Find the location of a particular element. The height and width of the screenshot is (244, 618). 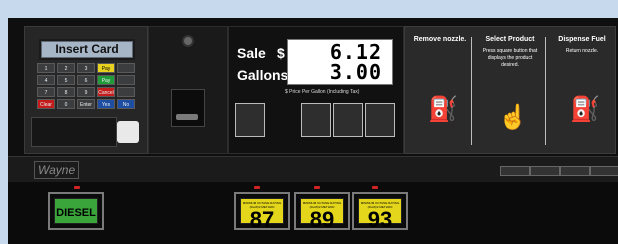

key-5: 5 is located at coordinates (66, 80).